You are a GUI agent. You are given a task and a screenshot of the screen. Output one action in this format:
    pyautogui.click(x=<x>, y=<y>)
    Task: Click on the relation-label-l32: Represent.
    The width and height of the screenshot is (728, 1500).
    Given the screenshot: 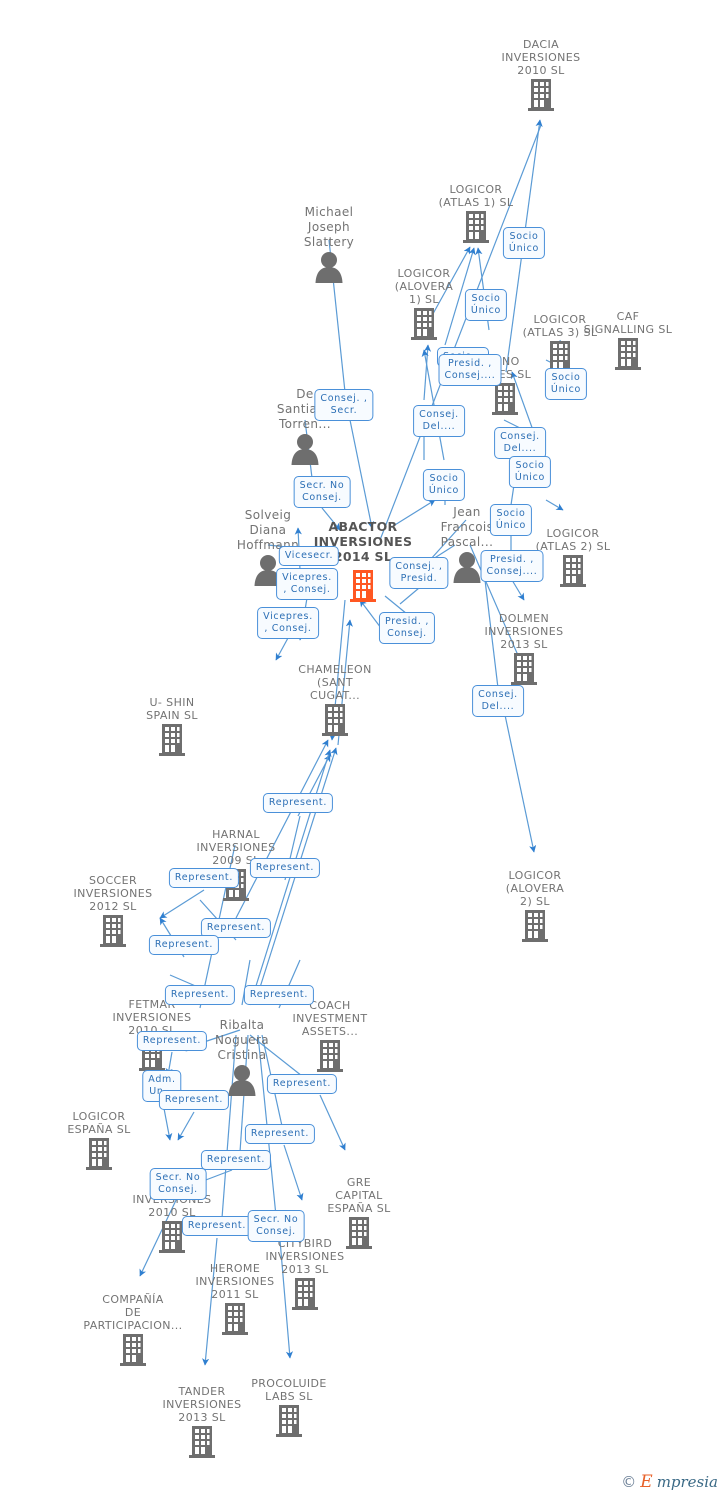 What is the action you would take?
    pyautogui.click(x=236, y=1160)
    